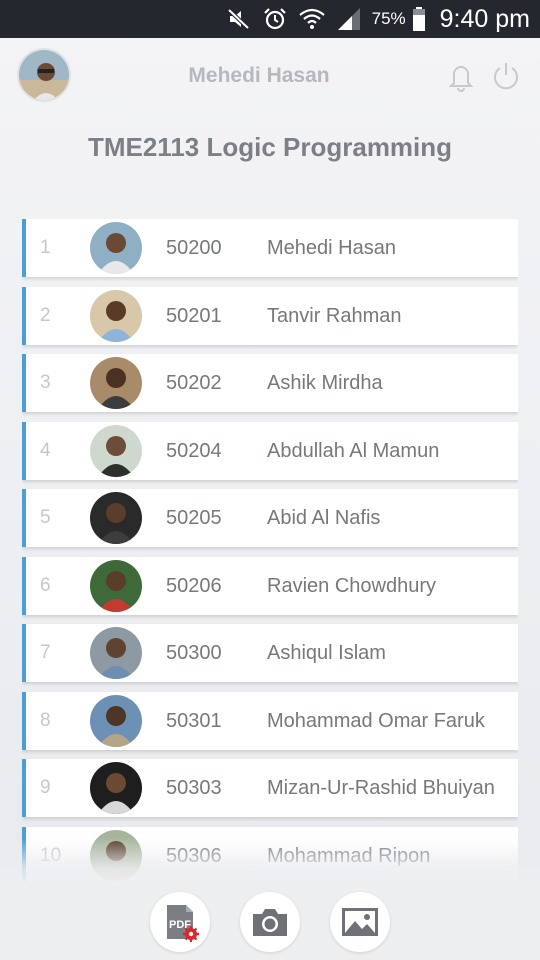 This screenshot has height=960, width=540. I want to click on student-name: Abid Al Nafis, so click(324, 518).